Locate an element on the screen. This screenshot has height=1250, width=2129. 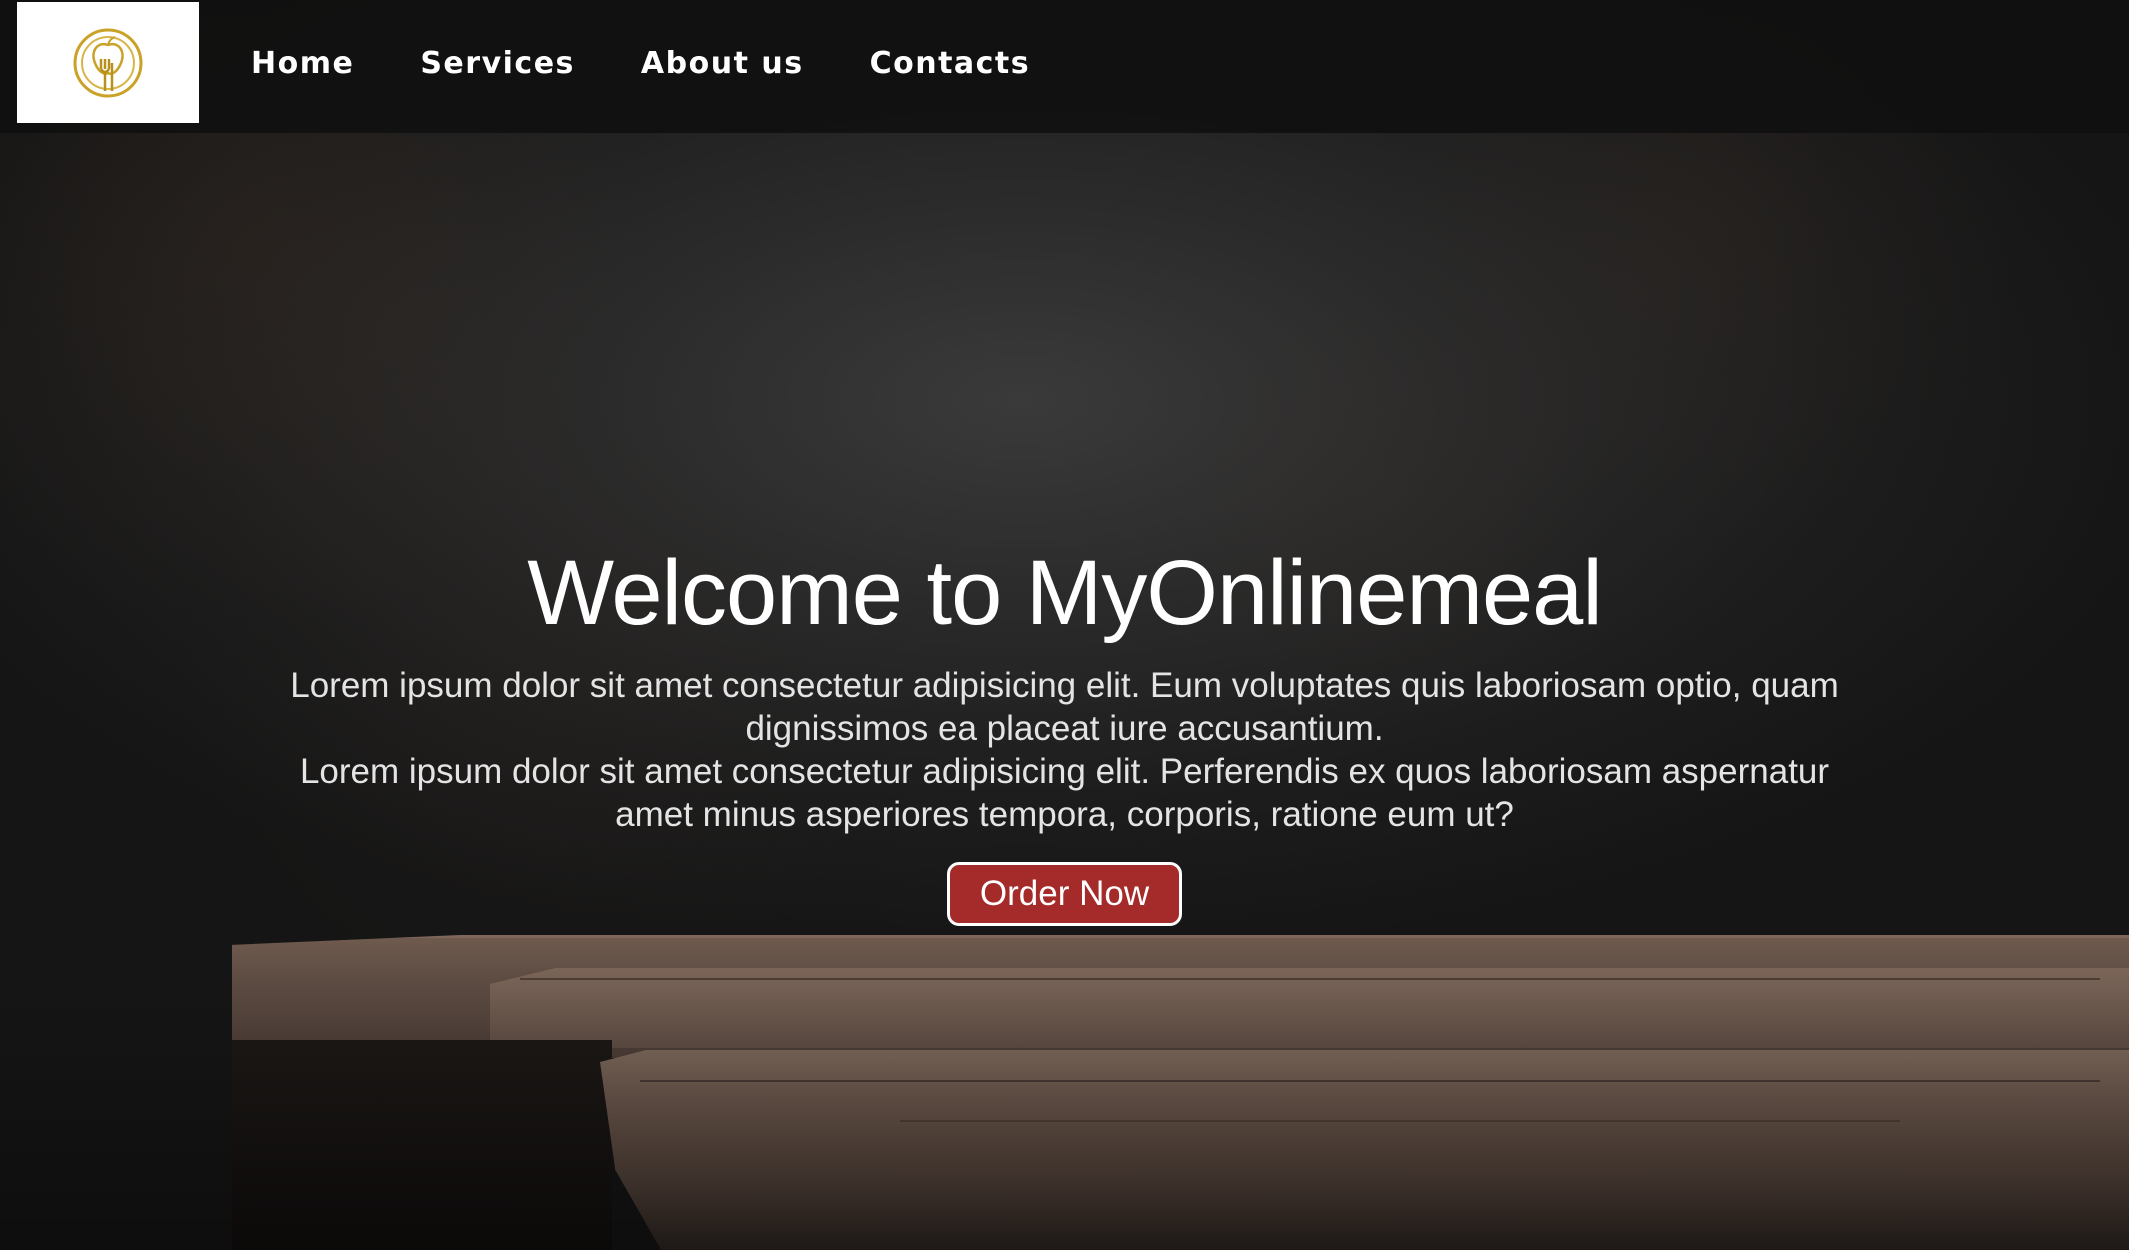
navbar: Home Services About us Contacts is located at coordinates (1064, 66).